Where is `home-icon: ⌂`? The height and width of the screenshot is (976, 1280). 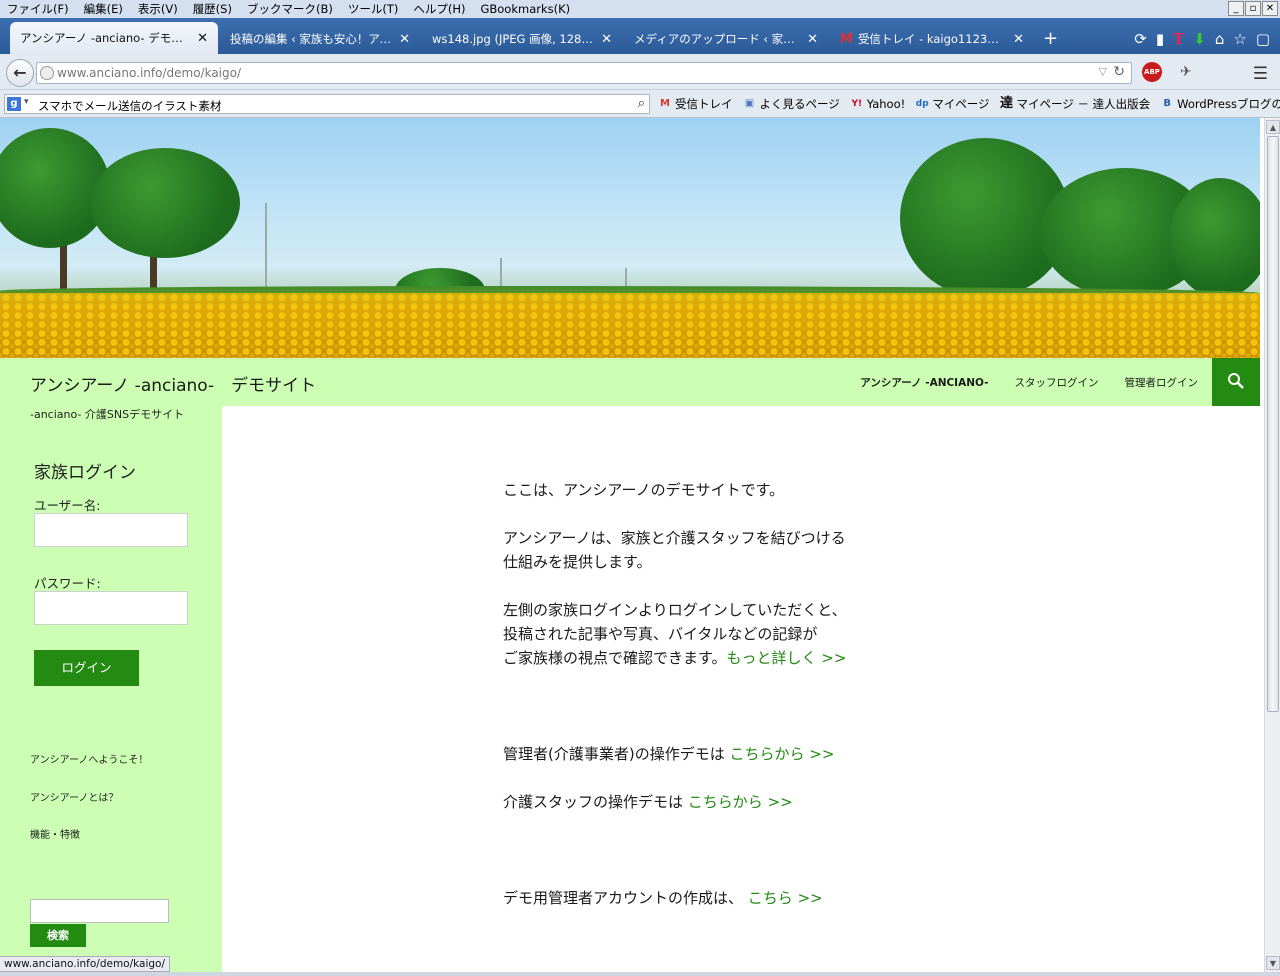 home-icon: ⌂ is located at coordinates (1220, 39).